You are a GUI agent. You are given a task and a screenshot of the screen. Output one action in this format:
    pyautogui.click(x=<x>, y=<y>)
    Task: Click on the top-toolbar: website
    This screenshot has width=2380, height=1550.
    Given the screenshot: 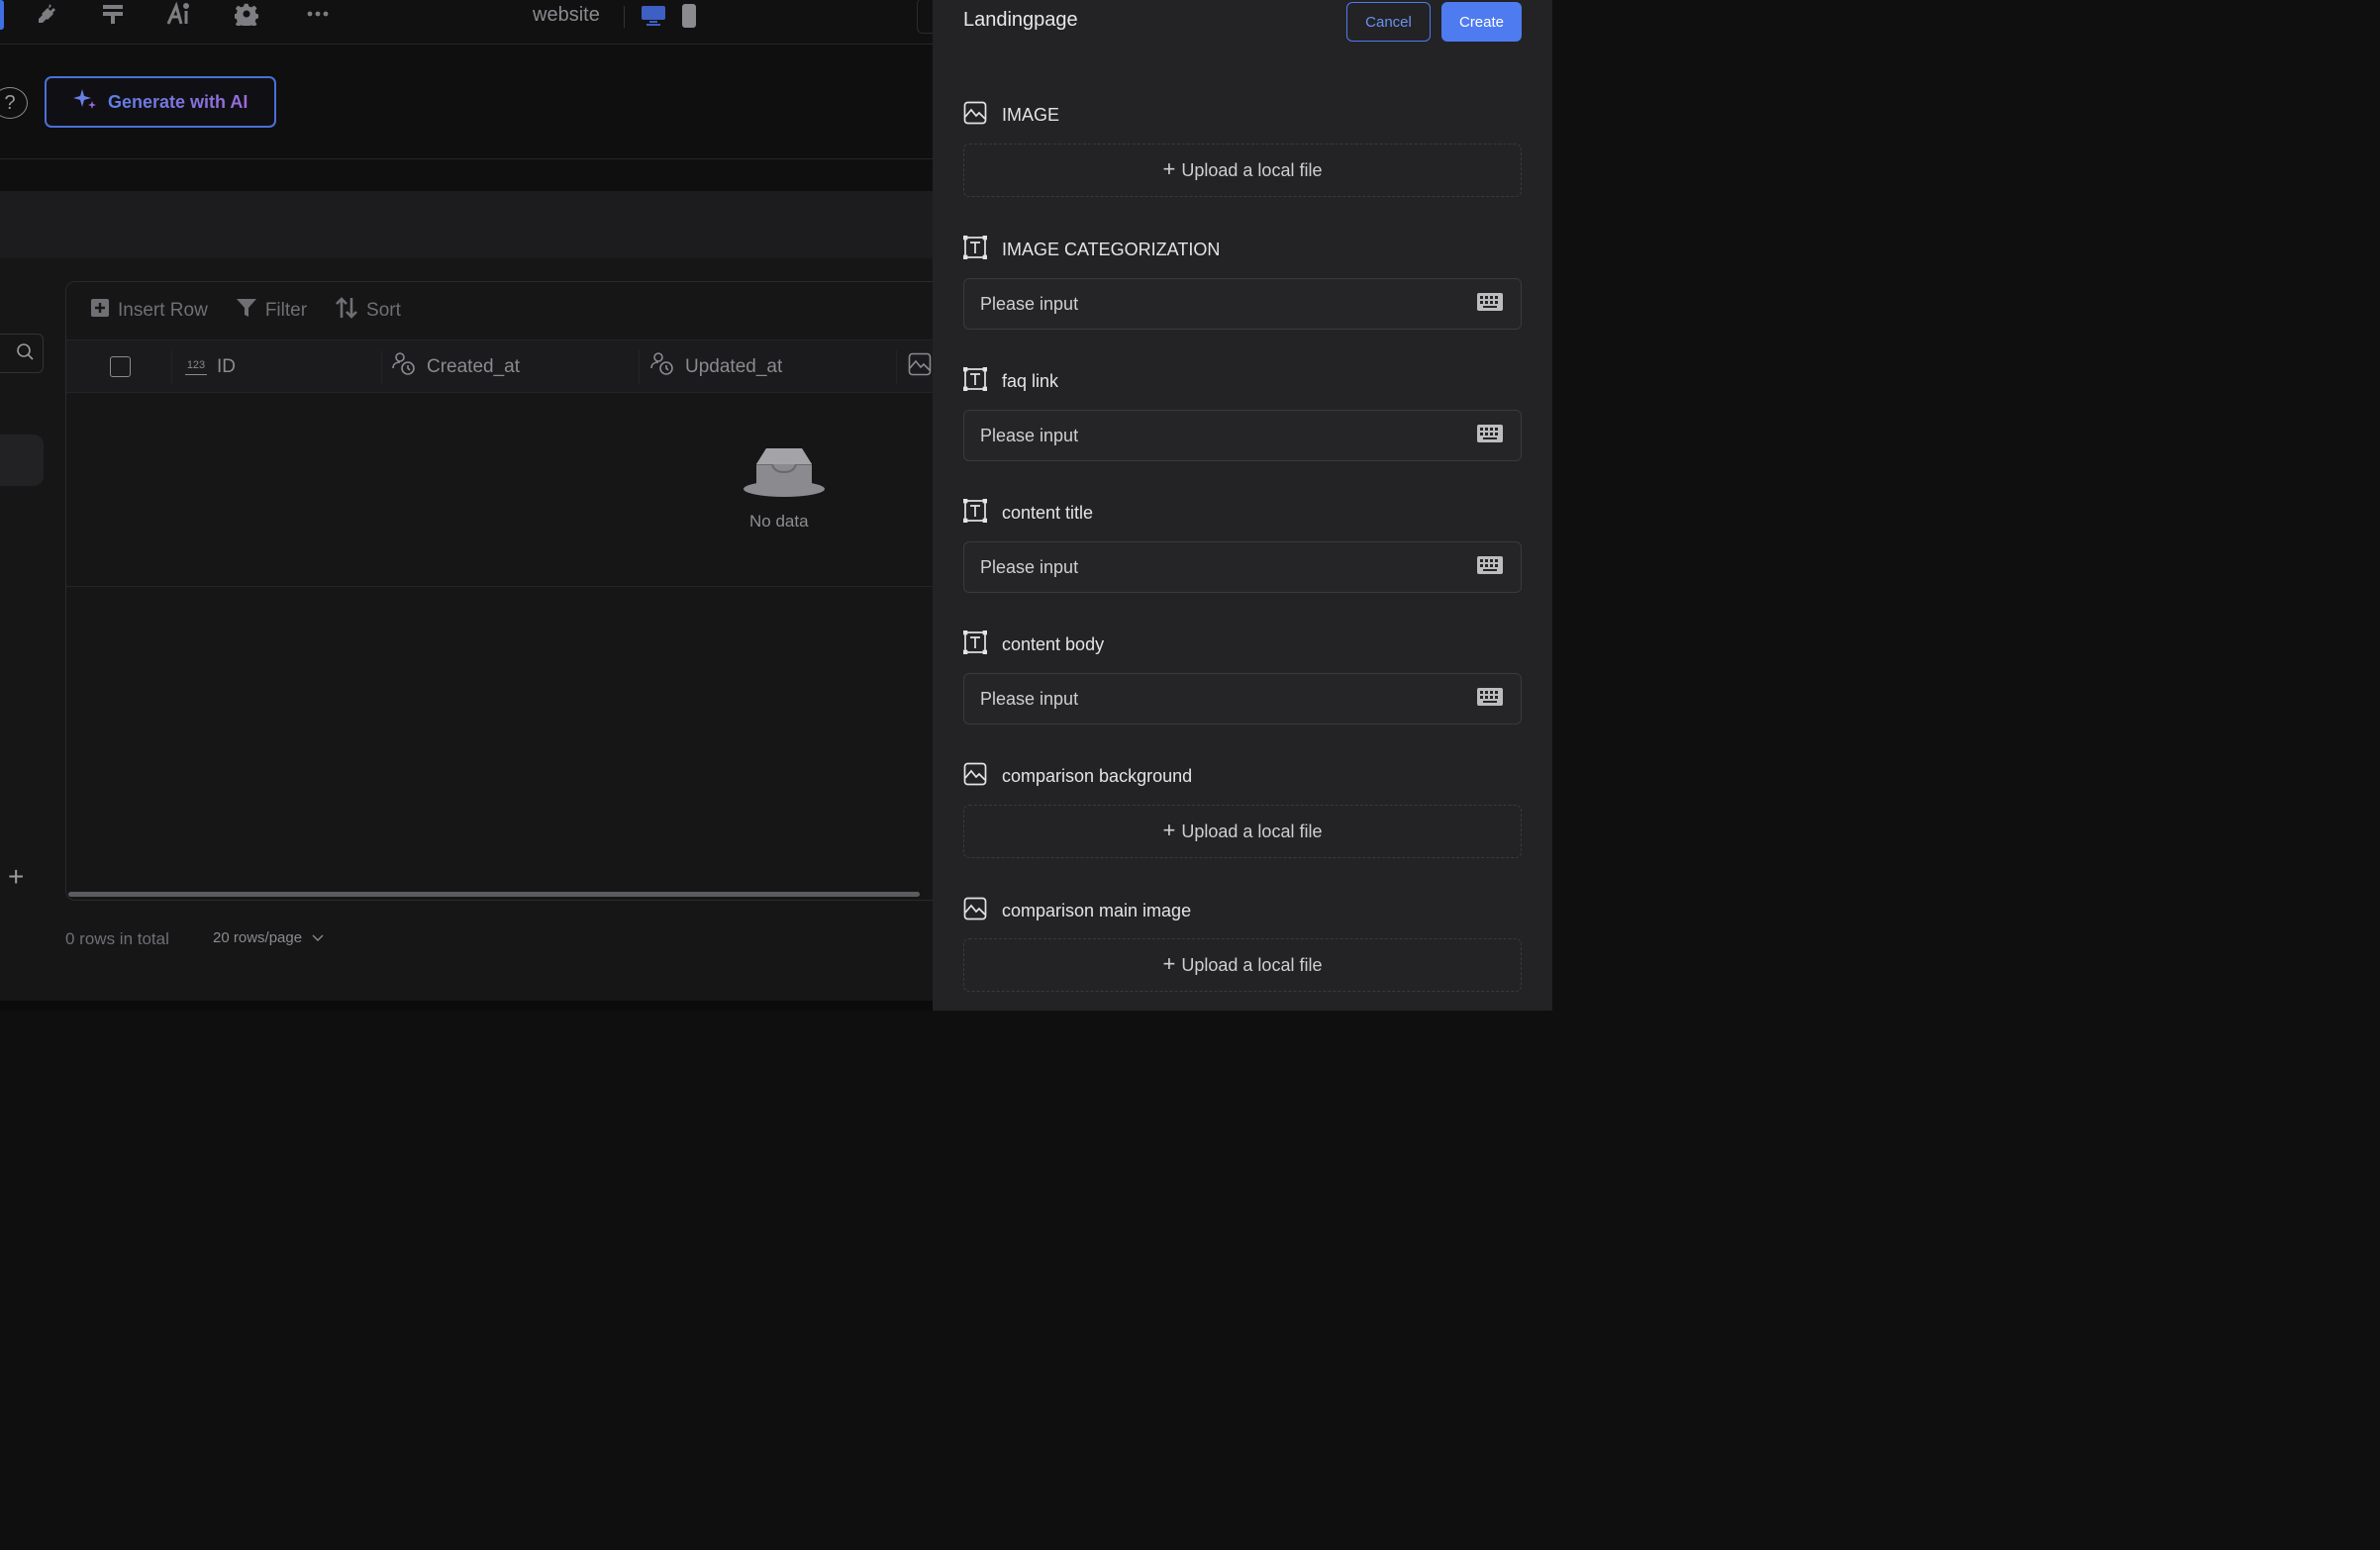 What is the action you would take?
    pyautogui.click(x=473, y=22)
    